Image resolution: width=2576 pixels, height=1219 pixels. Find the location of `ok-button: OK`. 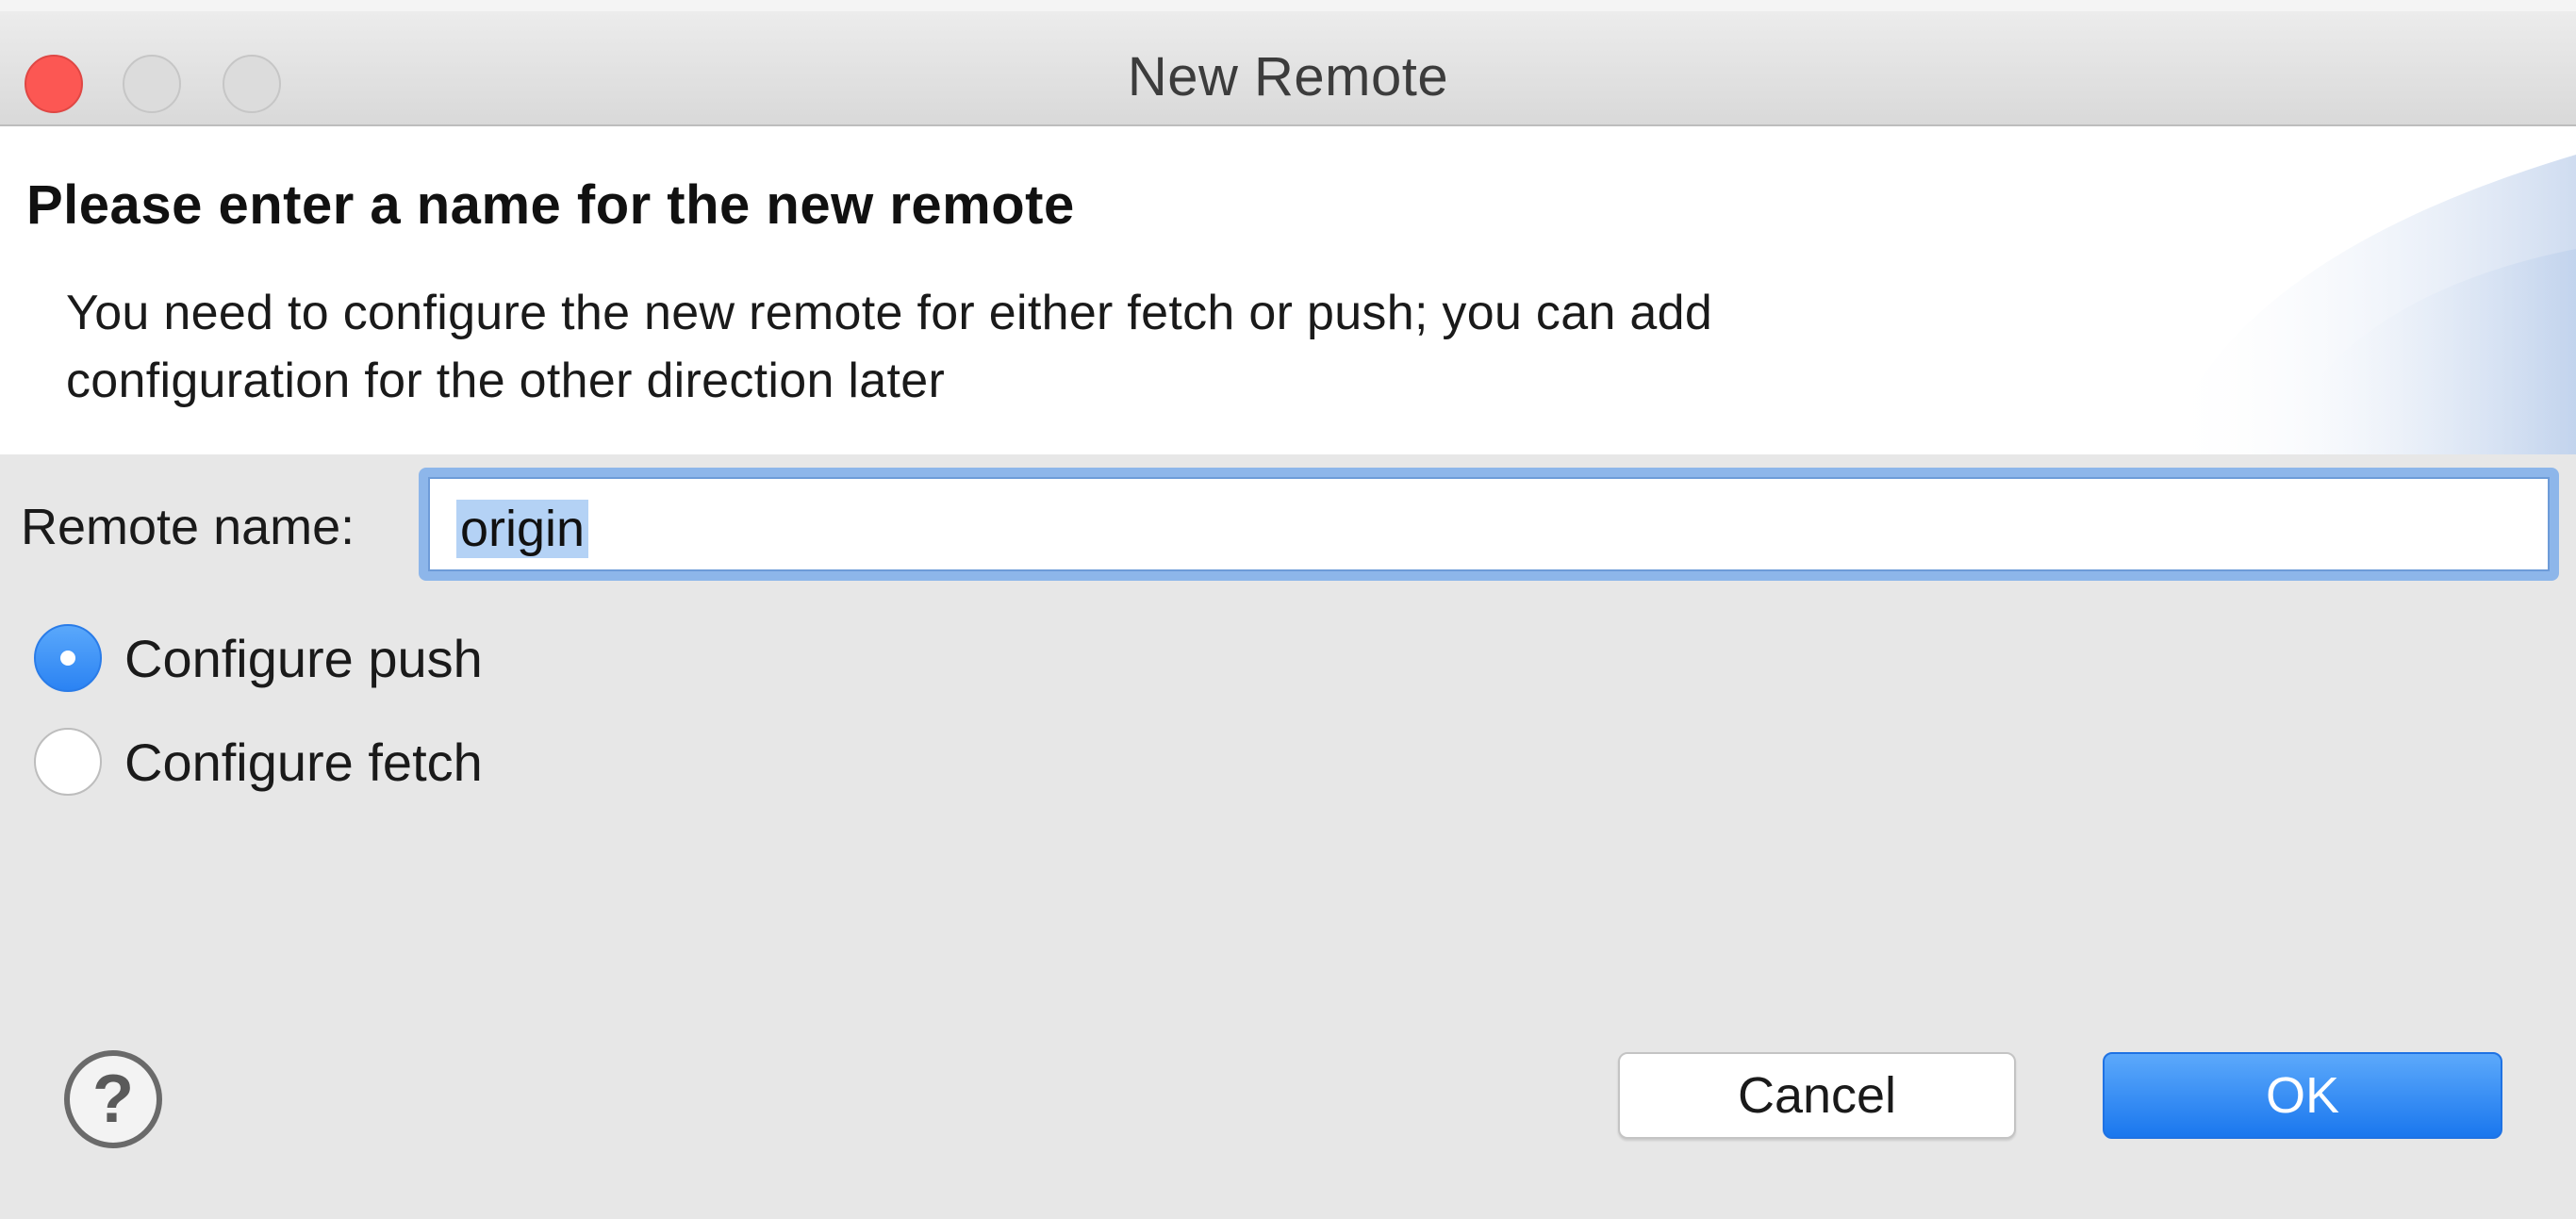

ok-button: OK is located at coordinates (2302, 1095).